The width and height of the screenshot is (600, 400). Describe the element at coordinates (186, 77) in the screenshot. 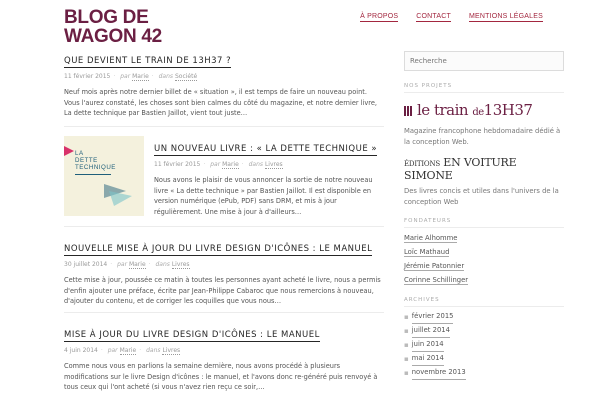

I see `post-category: Société` at that location.